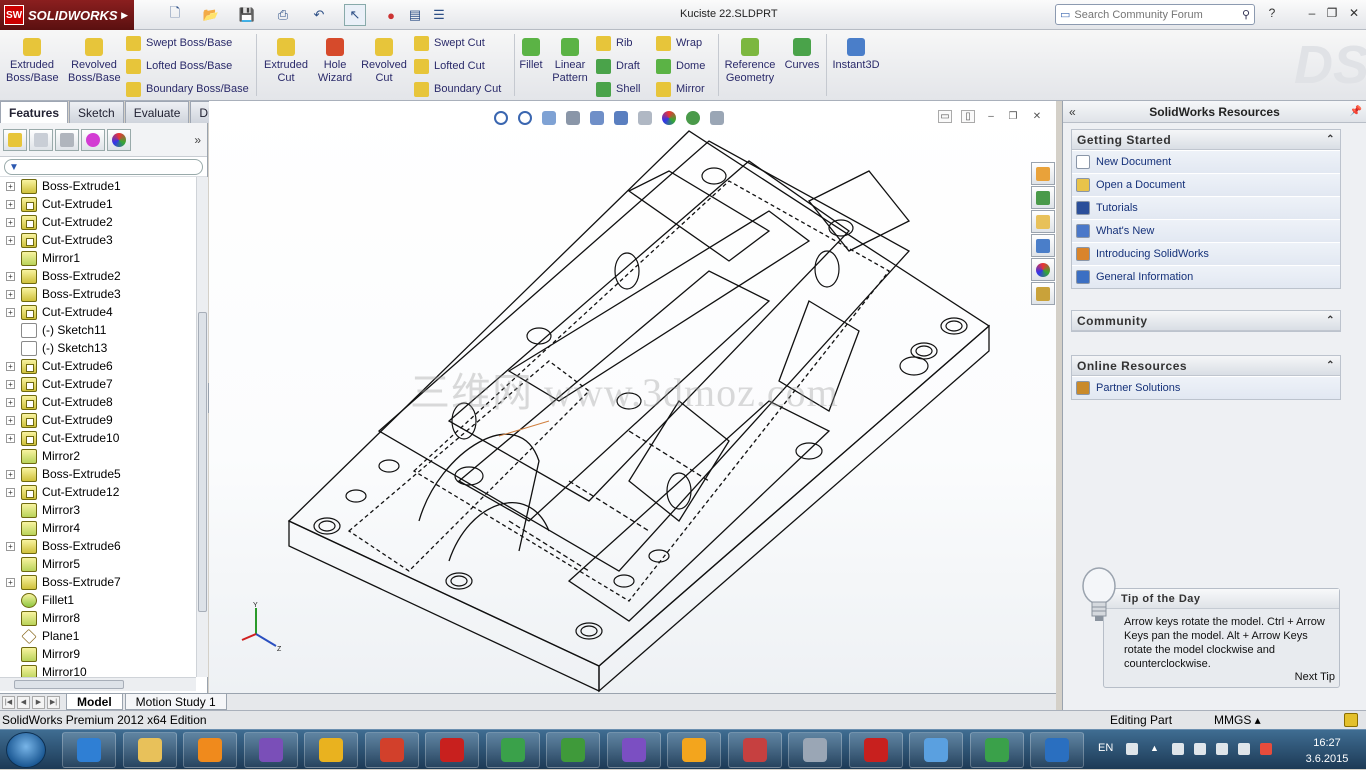 Image resolution: width=1366 pixels, height=770 pixels. What do you see at coordinates (98, 312) in the screenshot?
I see `tree-item: + Cut-Extrude4` at bounding box center [98, 312].